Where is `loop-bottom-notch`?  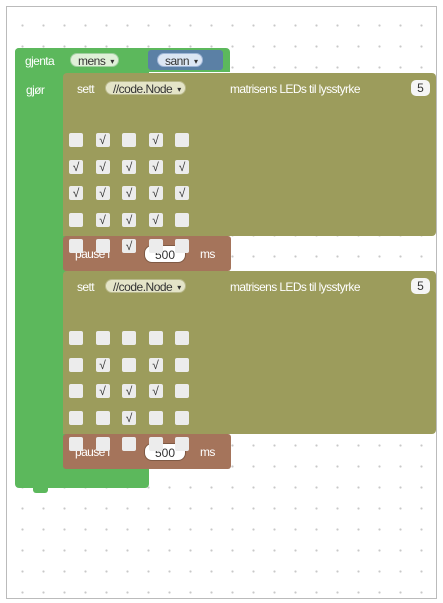 loop-bottom-notch is located at coordinates (40, 490).